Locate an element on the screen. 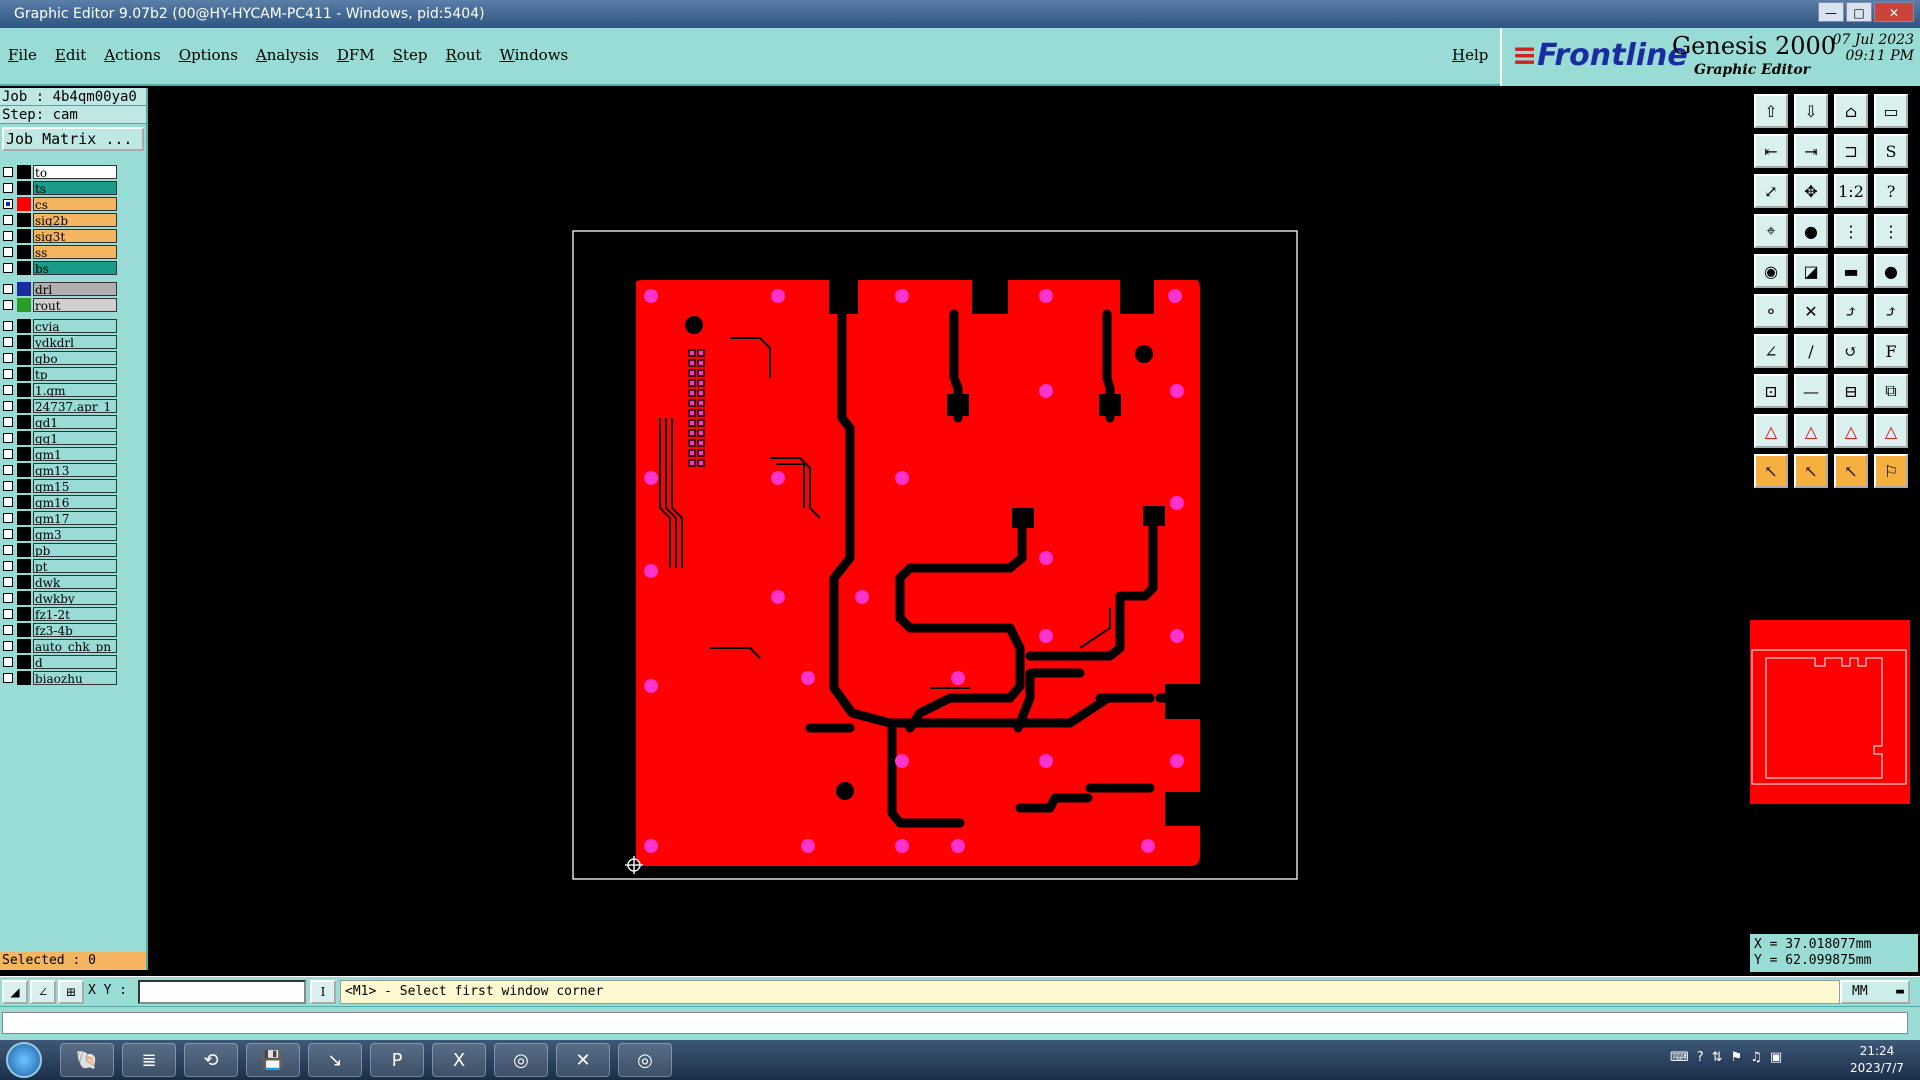  layer-name: tp is located at coordinates (75, 374).